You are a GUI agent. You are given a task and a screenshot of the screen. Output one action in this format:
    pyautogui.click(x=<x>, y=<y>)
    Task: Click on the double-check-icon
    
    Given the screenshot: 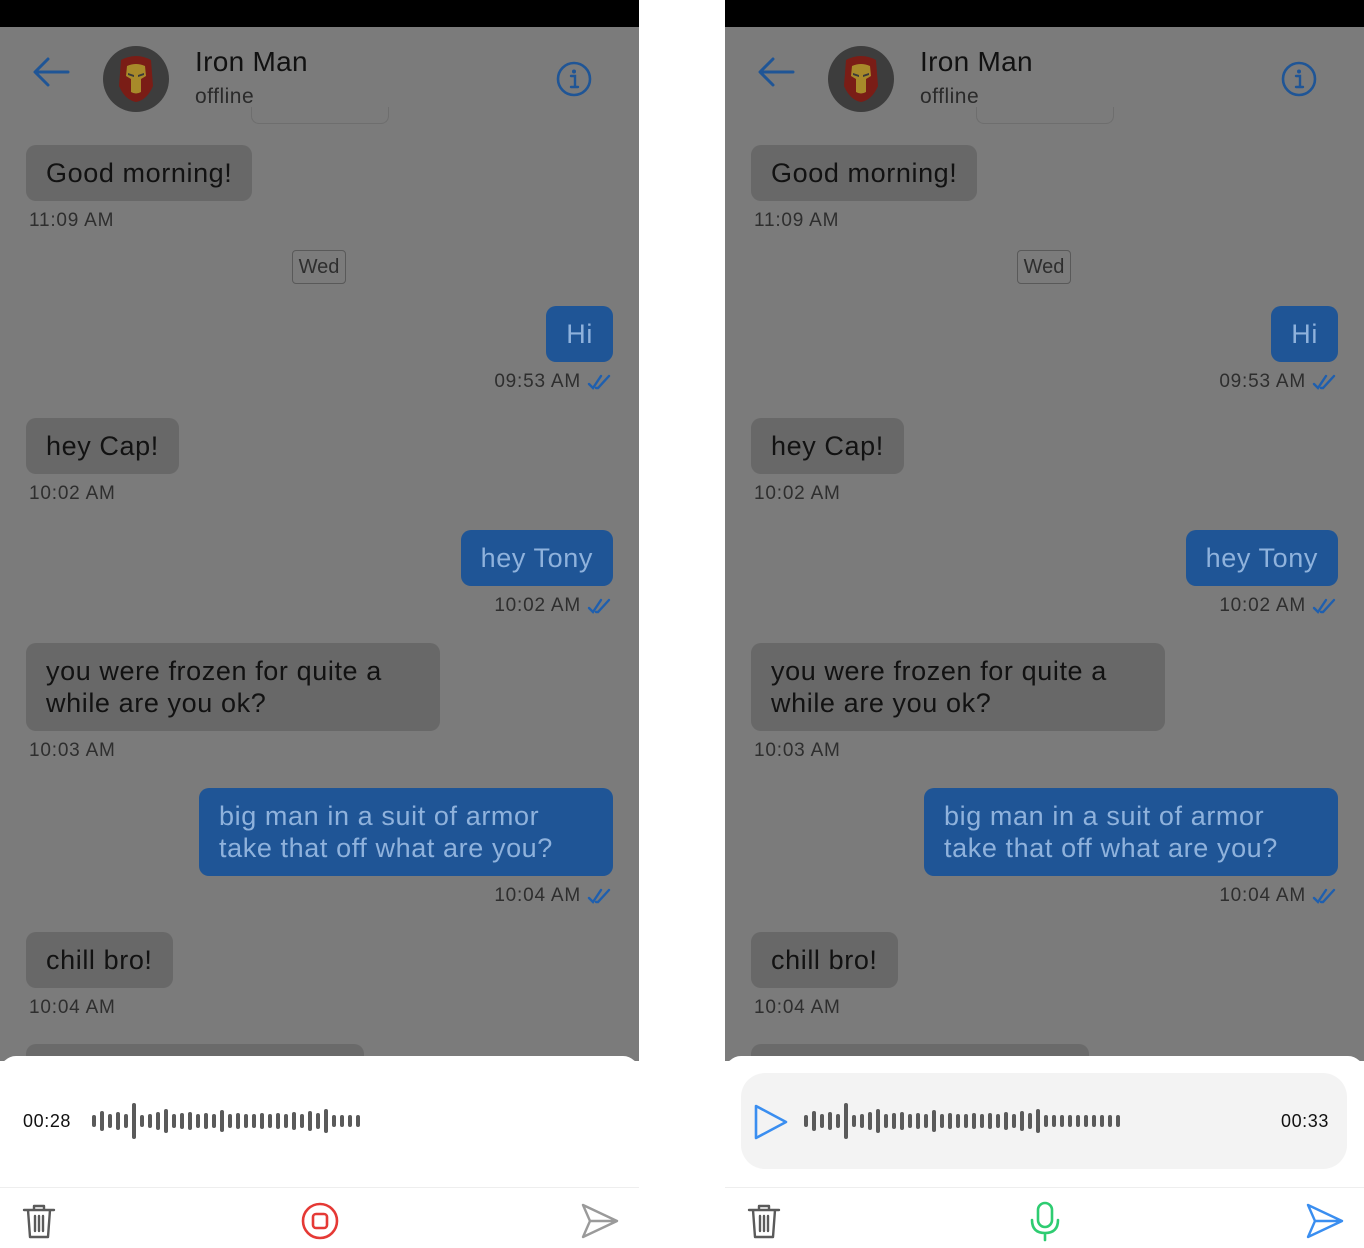 What is the action you would take?
    pyautogui.click(x=1324, y=896)
    